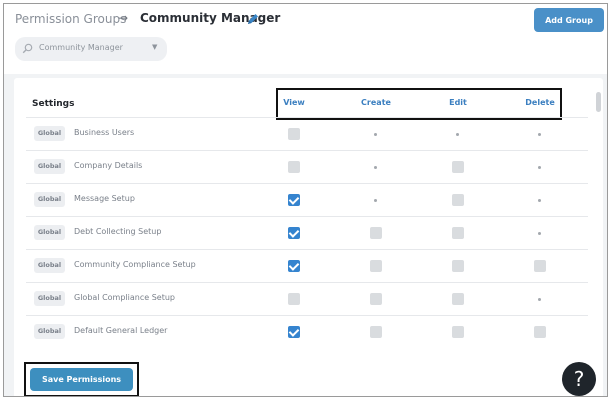 This screenshot has width=616, height=406. Describe the element at coordinates (307, 166) in the screenshot. I see `table-row: Global Company Details` at that location.